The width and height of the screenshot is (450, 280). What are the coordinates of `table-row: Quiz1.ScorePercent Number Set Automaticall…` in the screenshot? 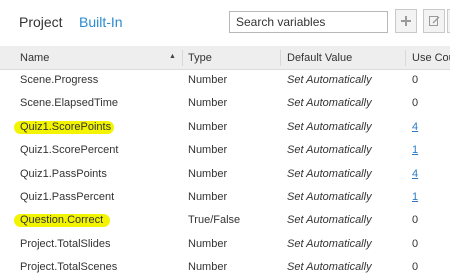 It's located at (225, 151).